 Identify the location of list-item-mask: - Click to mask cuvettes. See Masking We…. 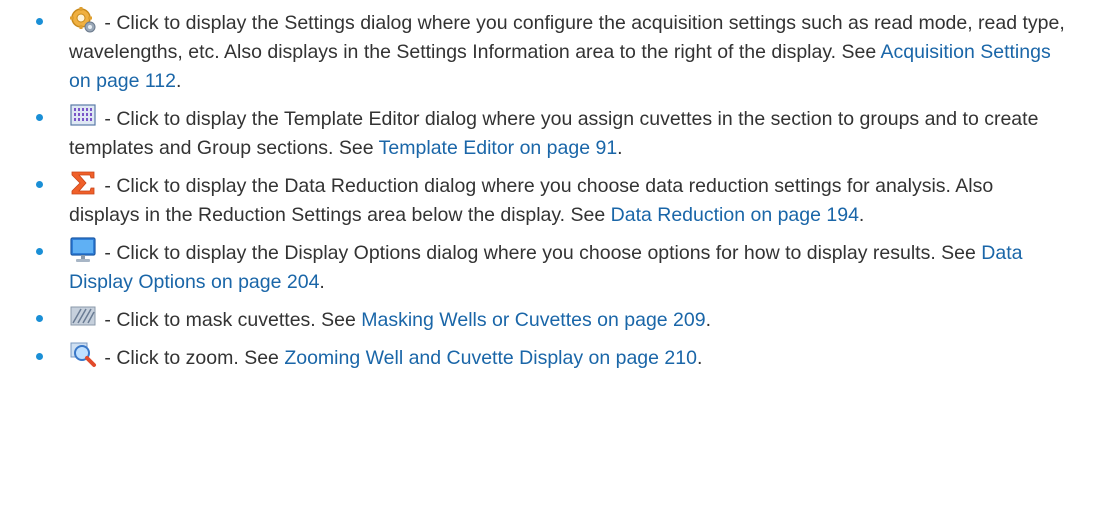
(551, 319).